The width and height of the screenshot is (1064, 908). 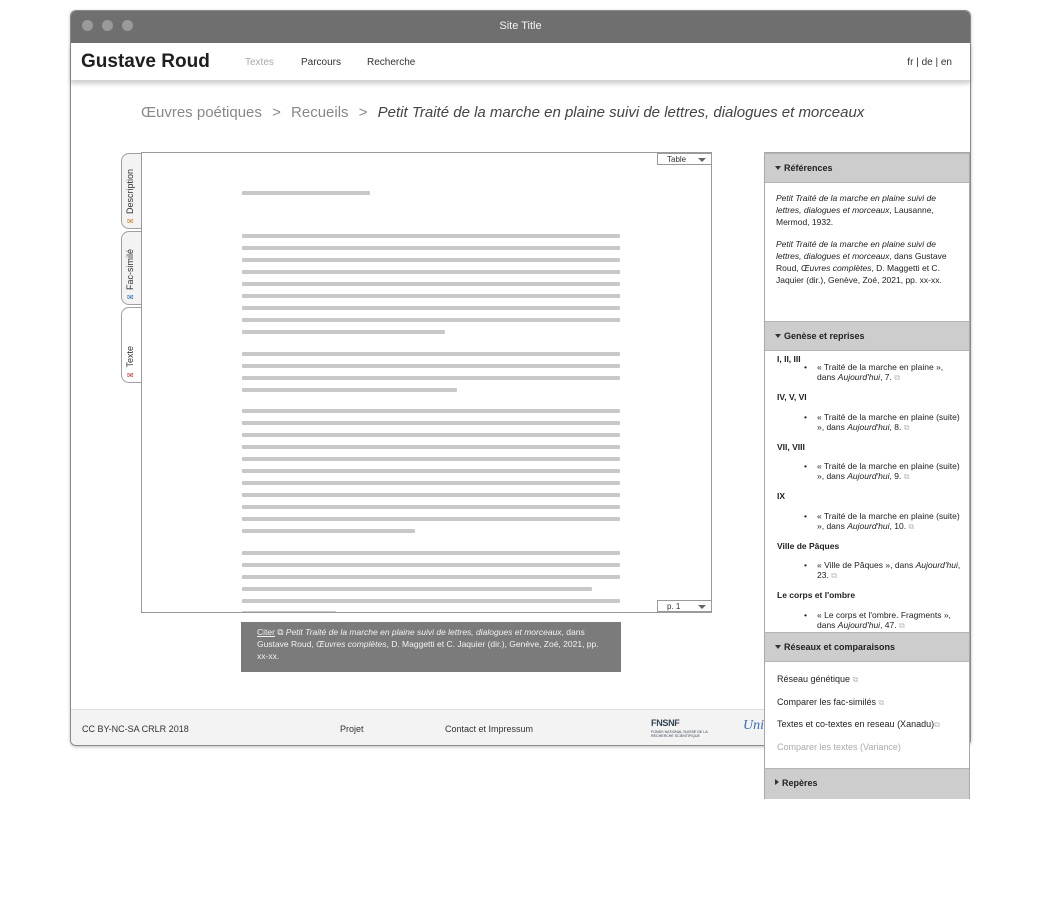 I want to click on comparer-facsimiles-link: Comparer les fac-similés ⧉, so click(x=830, y=702).